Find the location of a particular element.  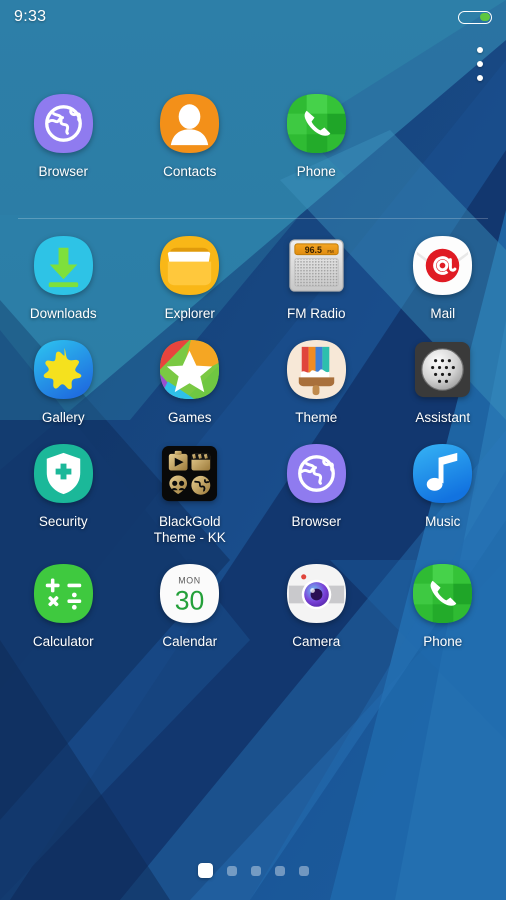

fm-radio-icon: 96.5 FM is located at coordinates (316, 265).